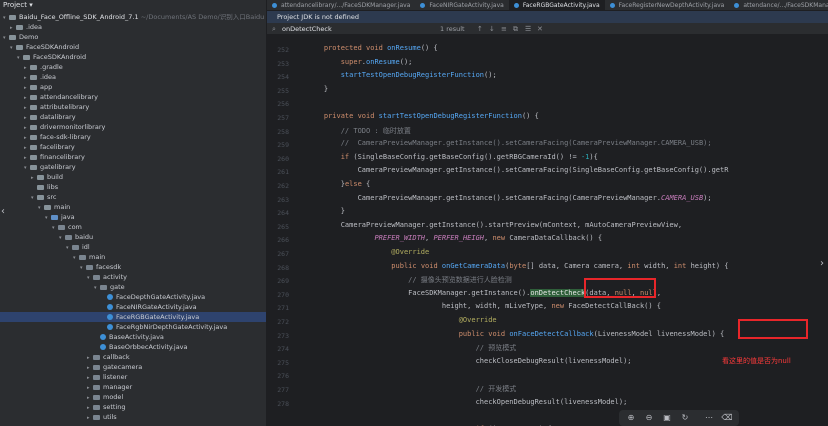 This screenshot has height=426, width=828. What do you see at coordinates (133, 187) in the screenshot?
I see `tree-item: libs` at bounding box center [133, 187].